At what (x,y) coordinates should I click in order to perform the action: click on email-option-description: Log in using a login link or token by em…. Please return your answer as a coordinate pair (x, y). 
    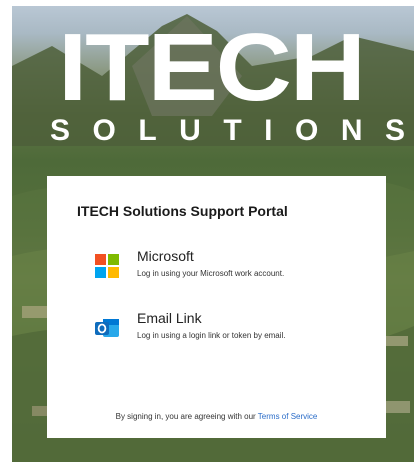
    Looking at the image, I should click on (211, 335).